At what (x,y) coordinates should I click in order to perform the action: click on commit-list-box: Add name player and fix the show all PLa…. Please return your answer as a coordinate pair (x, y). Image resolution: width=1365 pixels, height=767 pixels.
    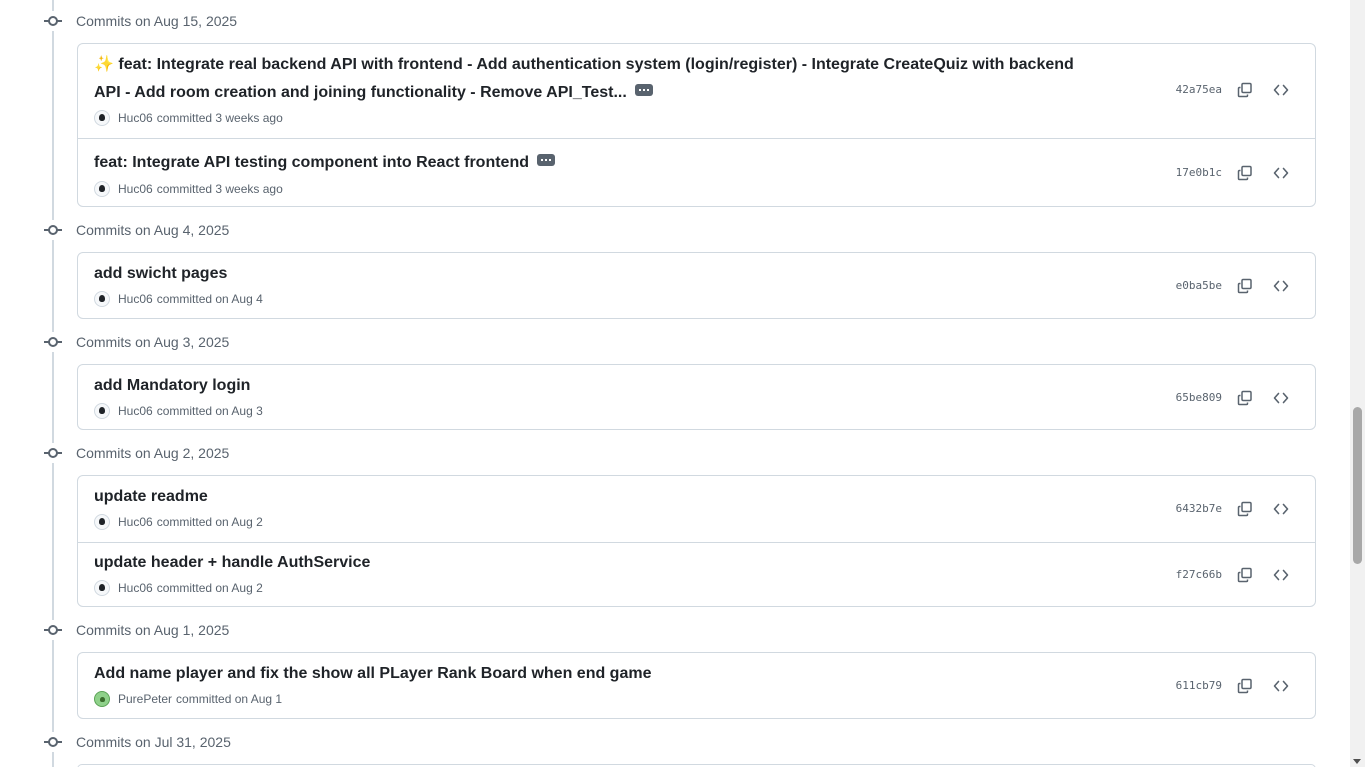
    Looking at the image, I should click on (696, 685).